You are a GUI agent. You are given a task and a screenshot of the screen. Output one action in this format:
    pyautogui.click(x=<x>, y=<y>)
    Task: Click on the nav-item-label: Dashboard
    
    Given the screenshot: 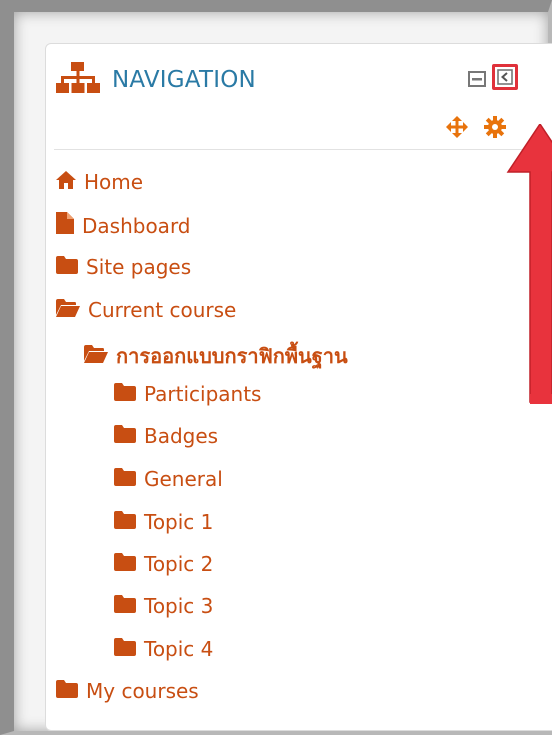 What is the action you would take?
    pyautogui.click(x=136, y=225)
    